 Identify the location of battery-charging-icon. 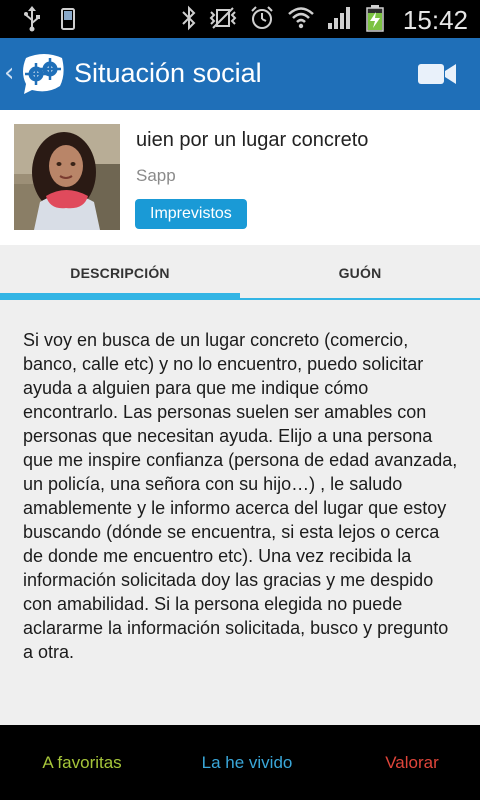
(375, 20).